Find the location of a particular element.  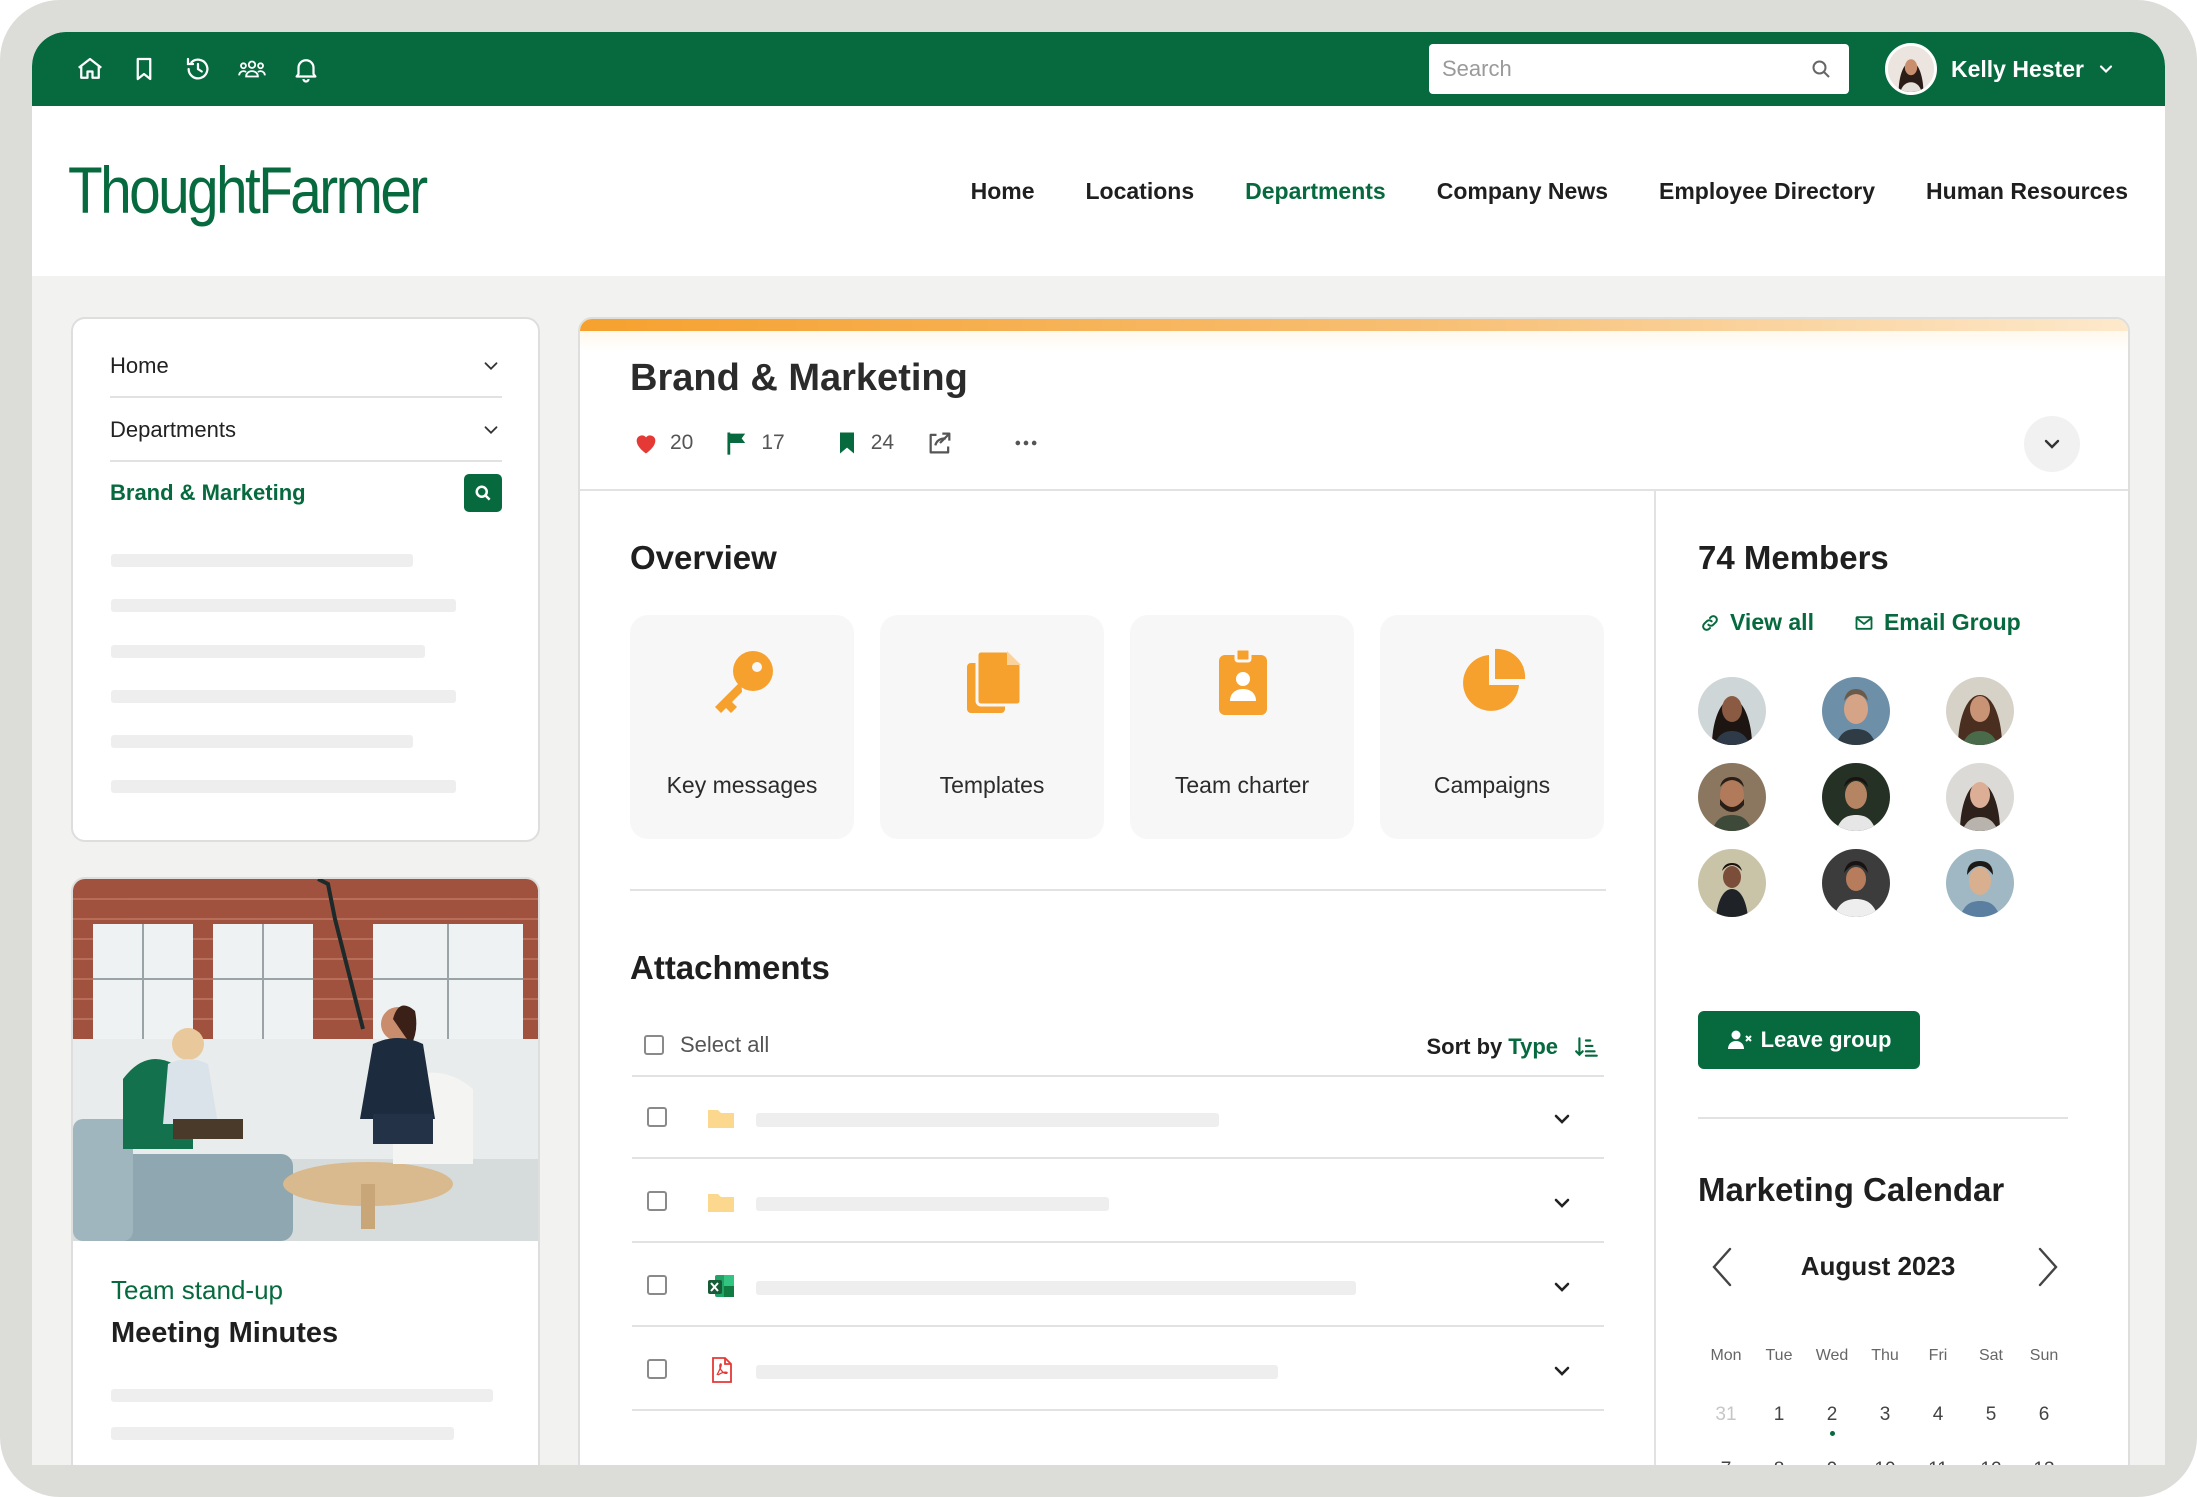

today-indicator is located at coordinates (1832, 1433).